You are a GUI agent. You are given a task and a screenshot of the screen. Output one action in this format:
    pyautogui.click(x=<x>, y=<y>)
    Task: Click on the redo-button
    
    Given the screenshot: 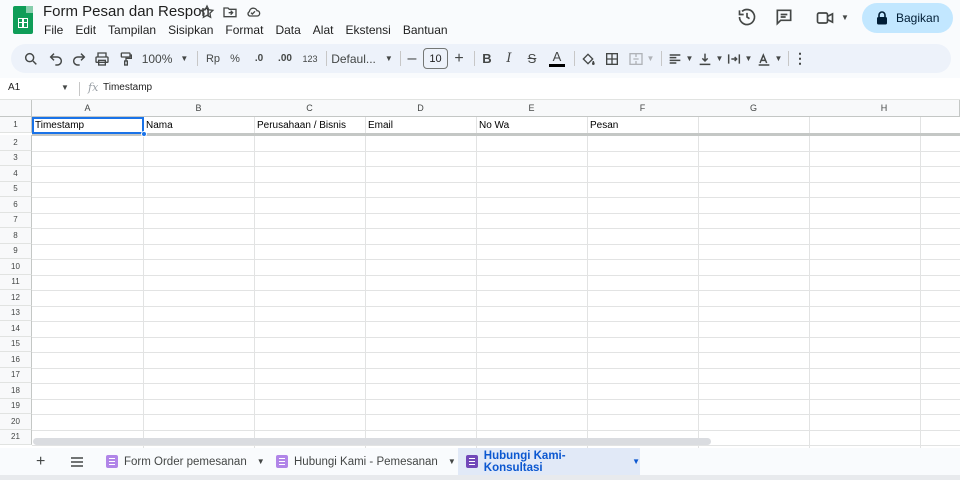 What is the action you would take?
    pyautogui.click(x=79, y=58)
    